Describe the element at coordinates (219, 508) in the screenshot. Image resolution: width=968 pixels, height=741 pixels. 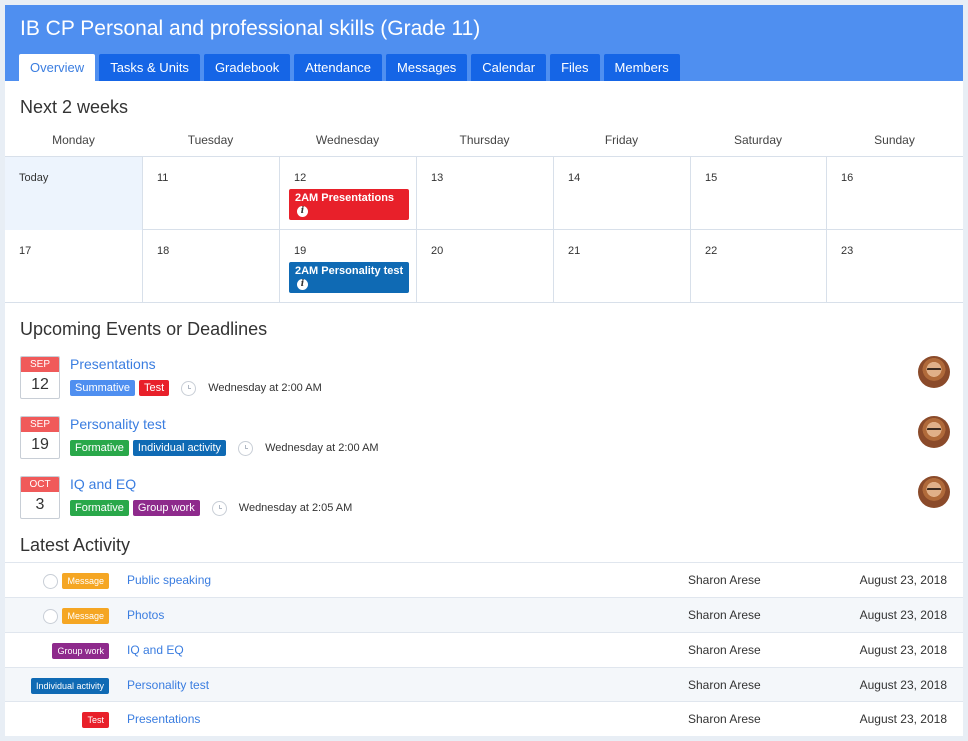
I see `clock-icon` at that location.